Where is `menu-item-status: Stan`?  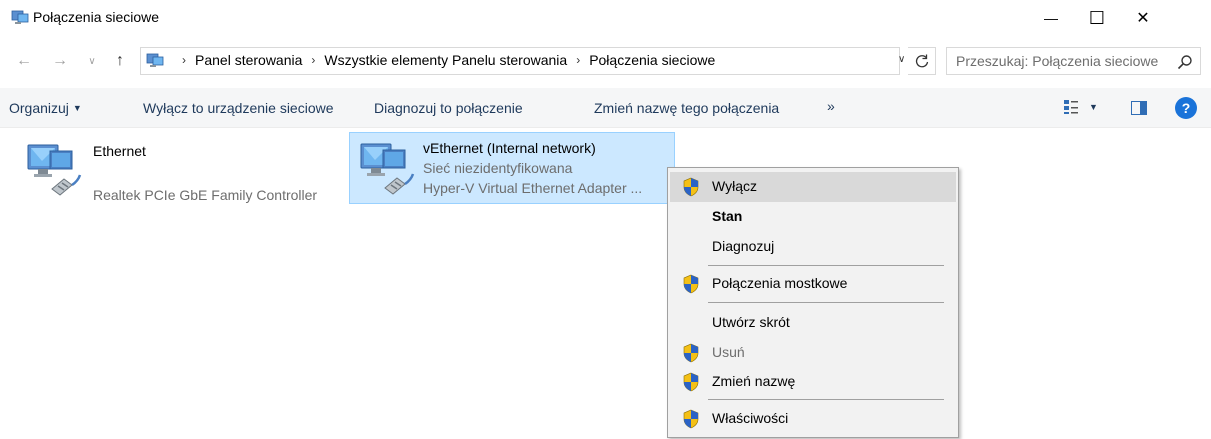 menu-item-status: Stan is located at coordinates (813, 217).